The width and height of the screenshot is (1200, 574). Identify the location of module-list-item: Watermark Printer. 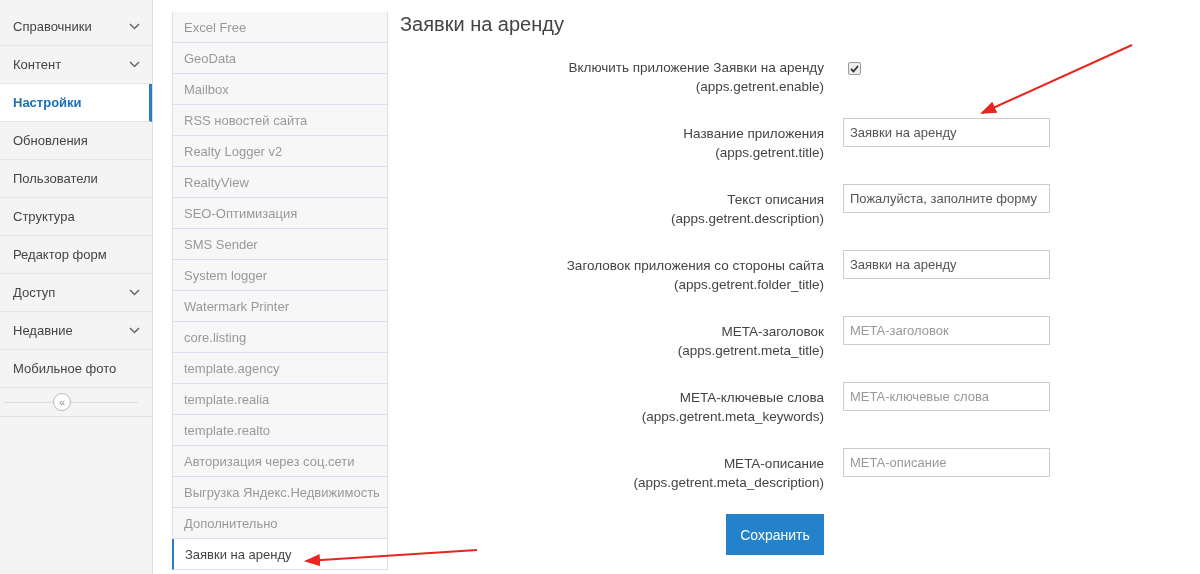
(280, 306).